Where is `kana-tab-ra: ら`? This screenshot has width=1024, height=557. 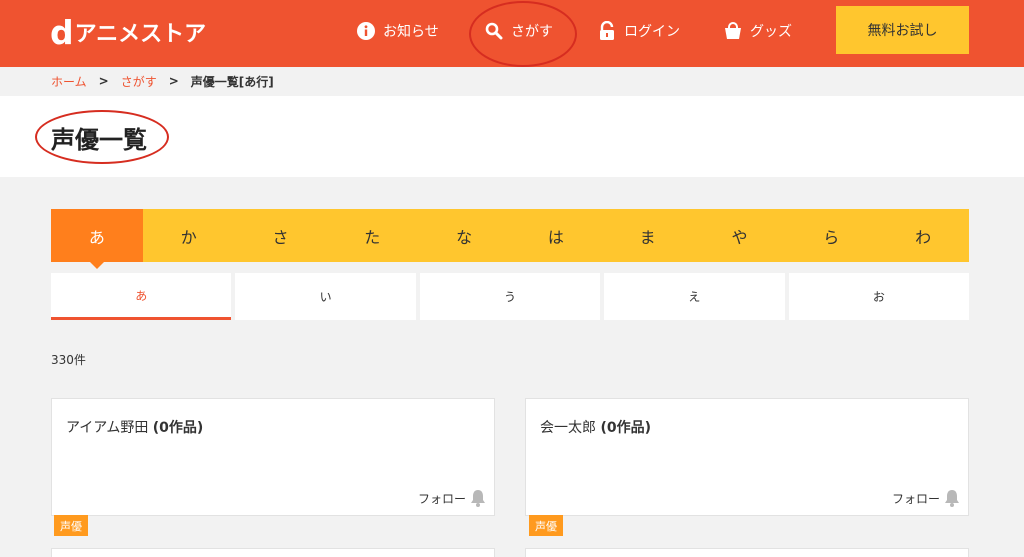
kana-tab-ra: ら is located at coordinates (831, 235).